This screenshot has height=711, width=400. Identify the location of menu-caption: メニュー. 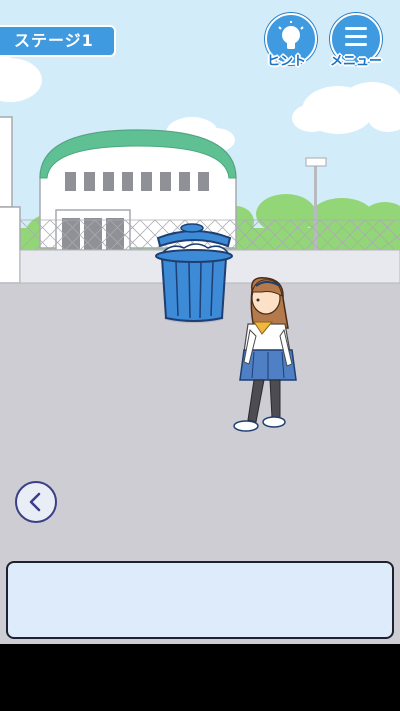
(356, 61).